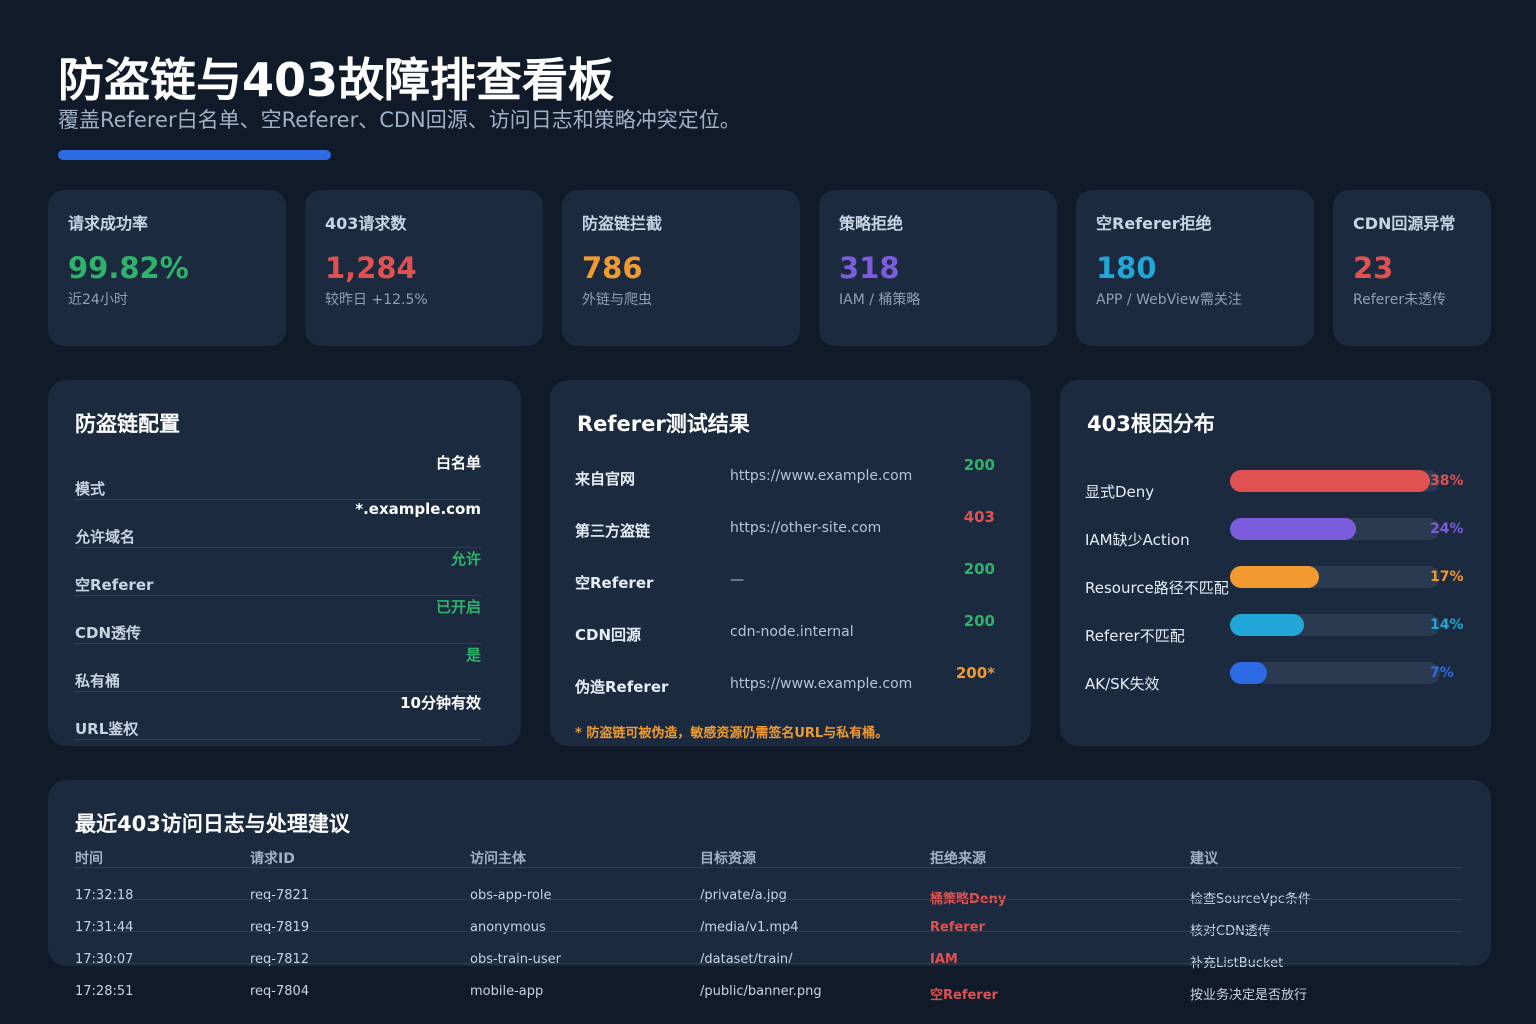  I want to click on kpi-sub: Referer未透传, so click(1400, 300).